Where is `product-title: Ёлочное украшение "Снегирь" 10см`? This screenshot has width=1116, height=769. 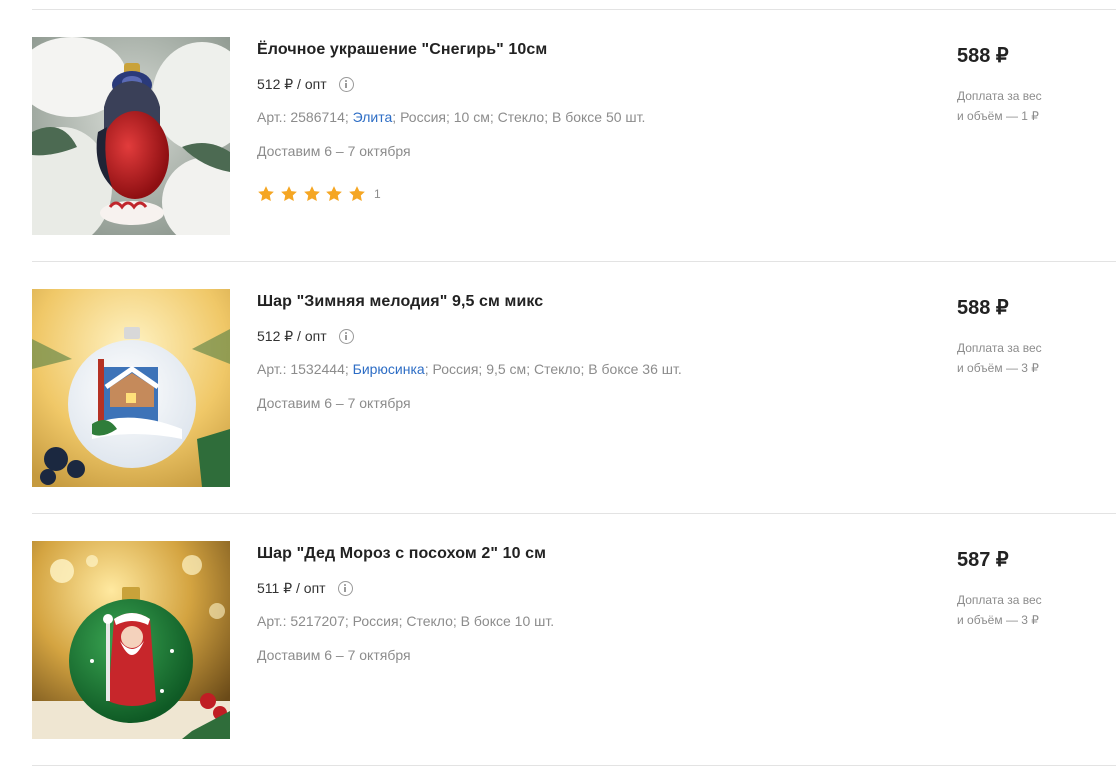
product-title: Ёлочное украшение "Снегирь" 10см is located at coordinates (402, 50).